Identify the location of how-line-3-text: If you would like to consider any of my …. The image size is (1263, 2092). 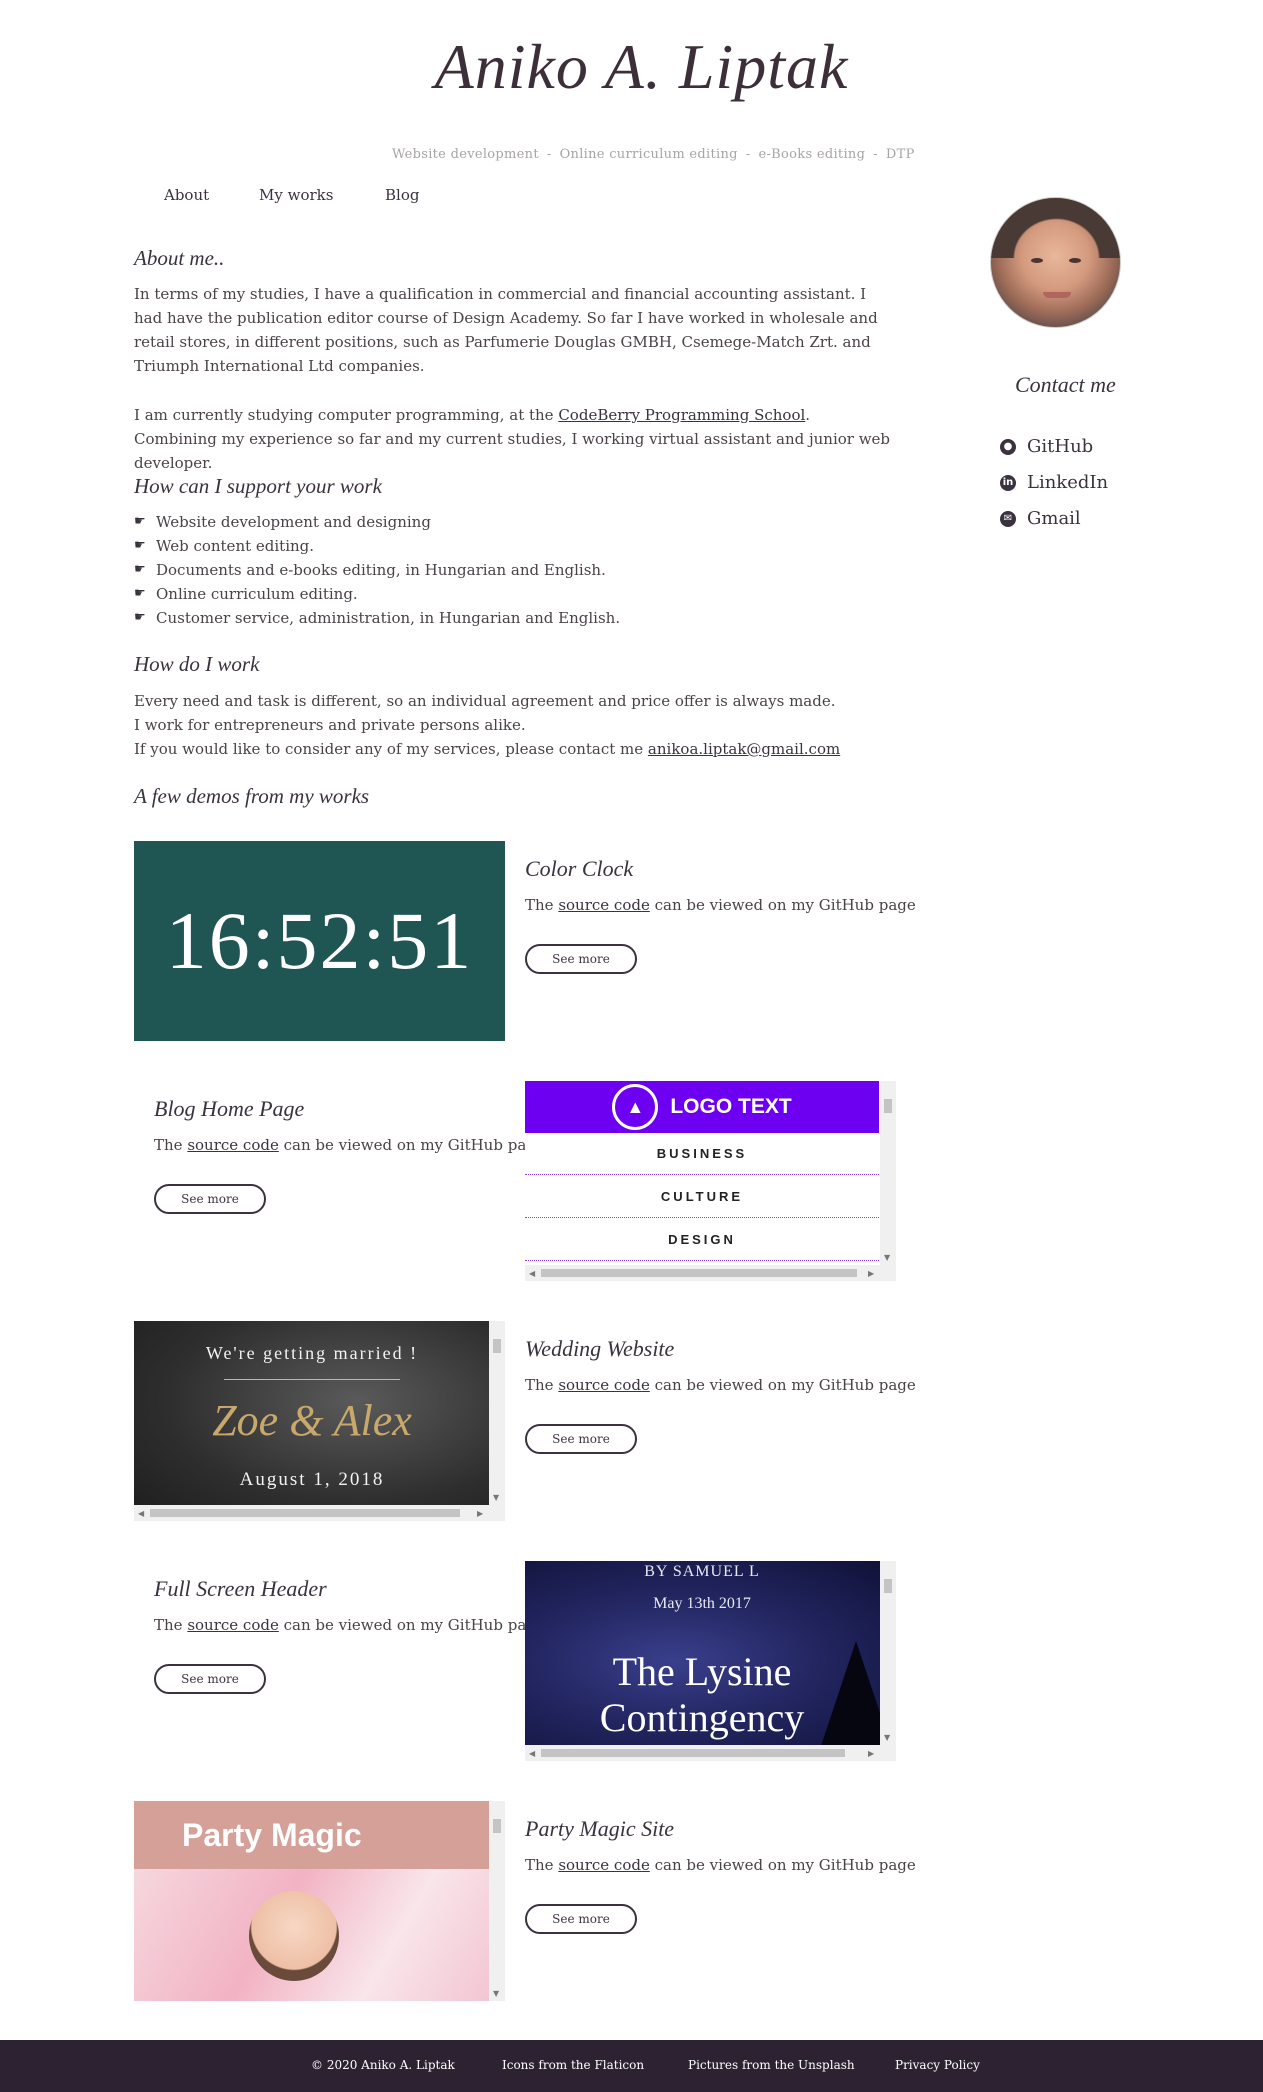
(391, 749).